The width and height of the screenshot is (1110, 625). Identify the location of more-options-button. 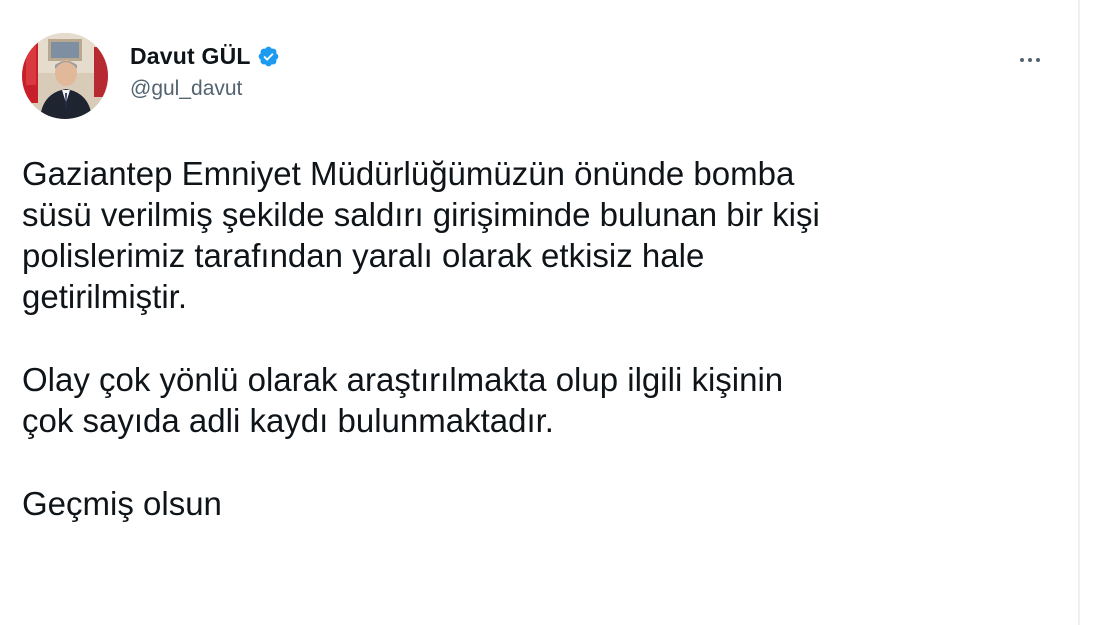
(1030, 60).